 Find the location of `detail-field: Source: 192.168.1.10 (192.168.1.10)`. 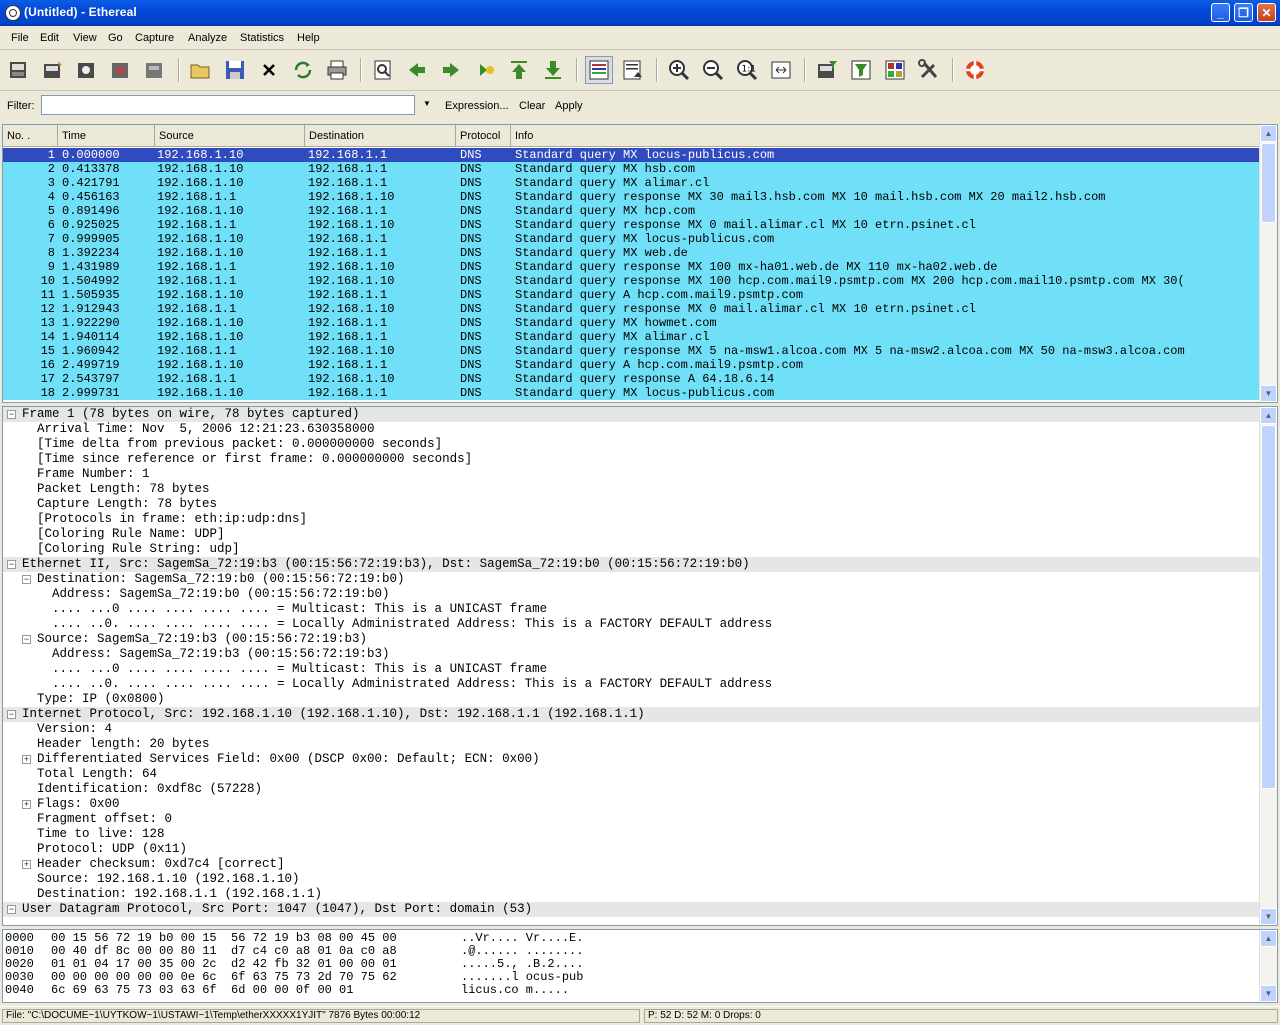

detail-field: Source: 192.168.1.10 (192.168.1.10) is located at coordinates (631, 879).